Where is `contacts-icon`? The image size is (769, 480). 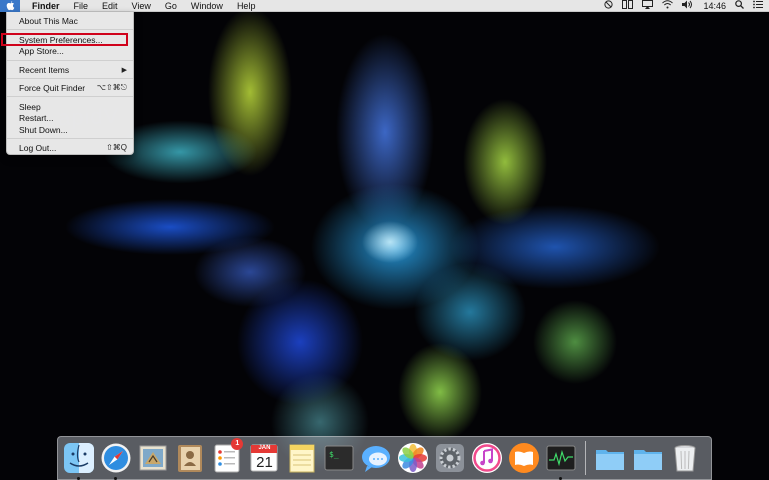 contacts-icon is located at coordinates (190, 458).